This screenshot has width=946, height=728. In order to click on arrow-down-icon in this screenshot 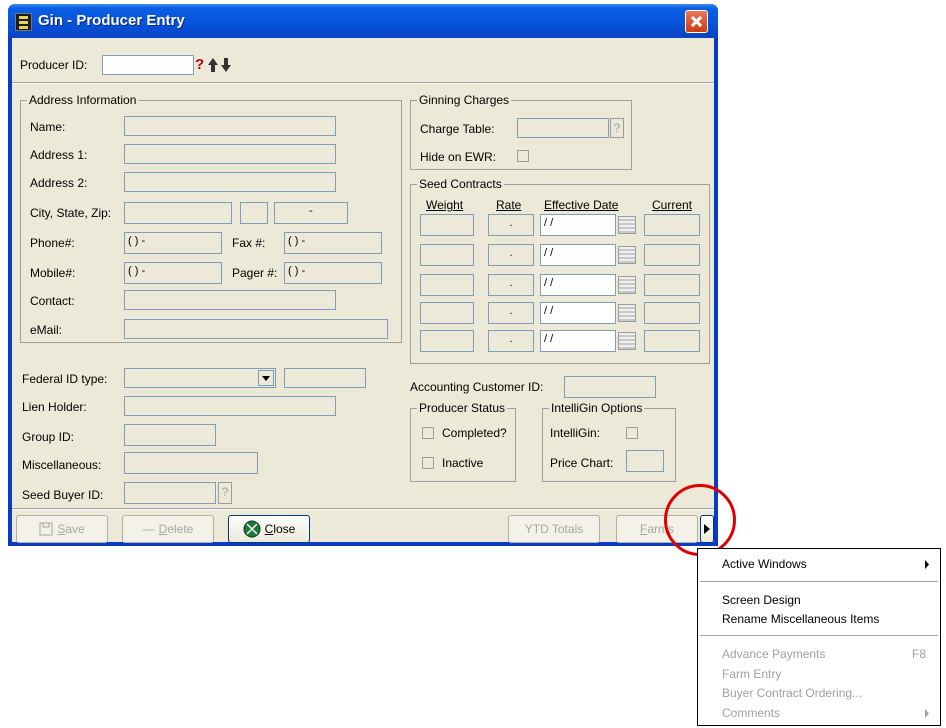, I will do `click(226, 65)`.